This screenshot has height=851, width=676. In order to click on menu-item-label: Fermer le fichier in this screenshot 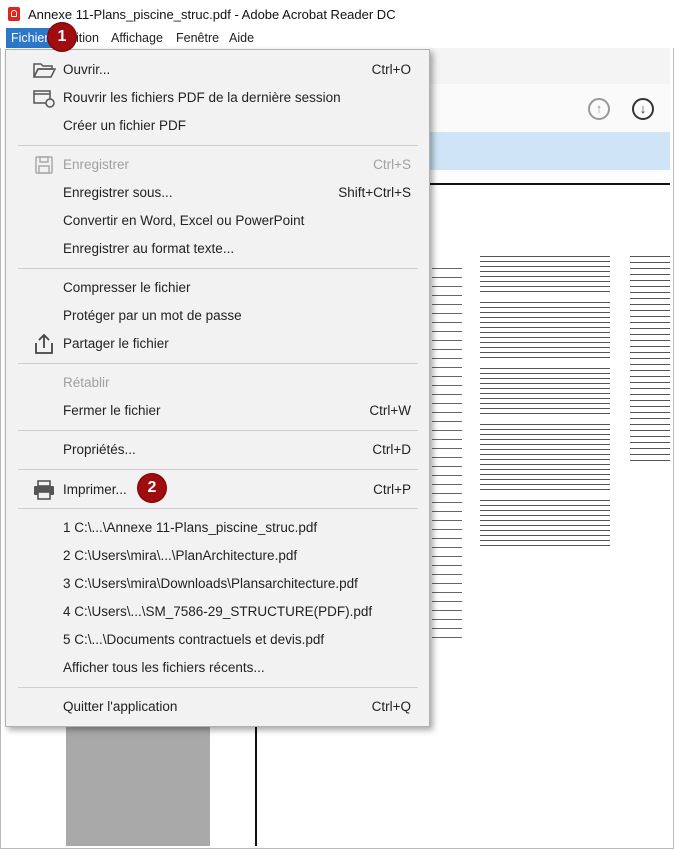, I will do `click(112, 410)`.